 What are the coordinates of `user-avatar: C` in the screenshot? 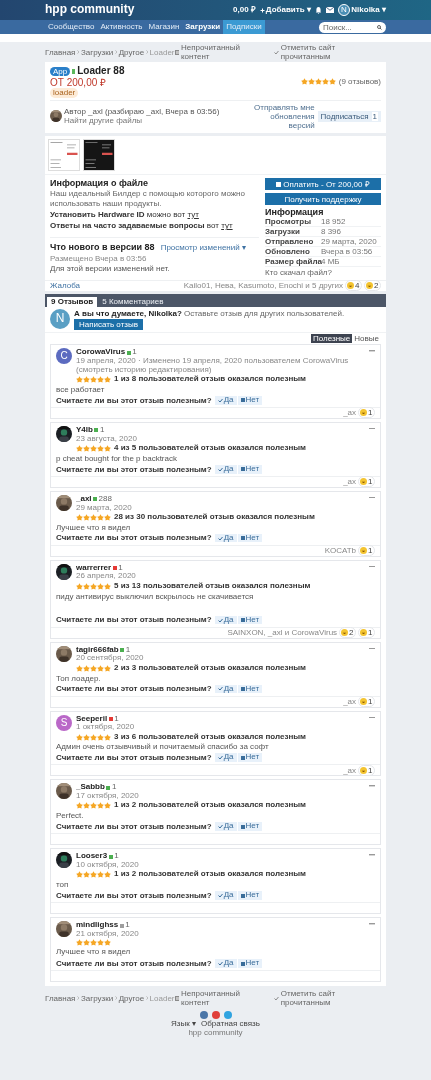 It's located at (64, 356).